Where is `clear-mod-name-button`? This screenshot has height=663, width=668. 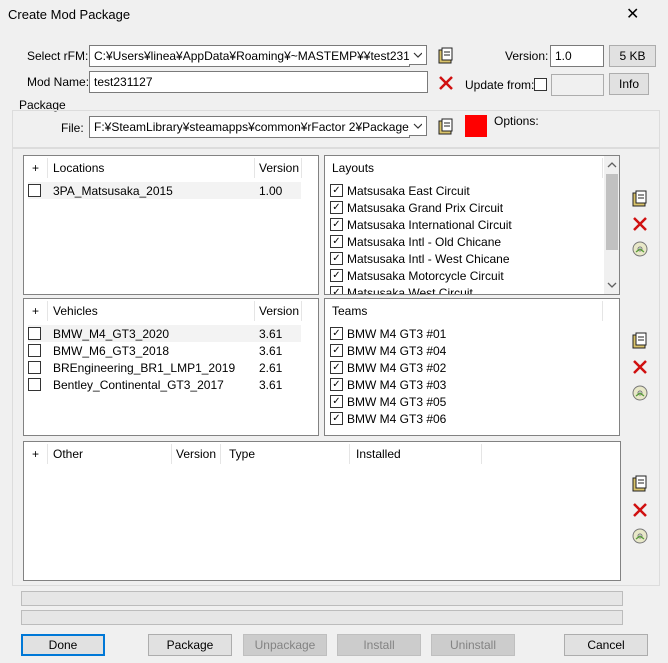
clear-mod-name-button is located at coordinates (446, 83).